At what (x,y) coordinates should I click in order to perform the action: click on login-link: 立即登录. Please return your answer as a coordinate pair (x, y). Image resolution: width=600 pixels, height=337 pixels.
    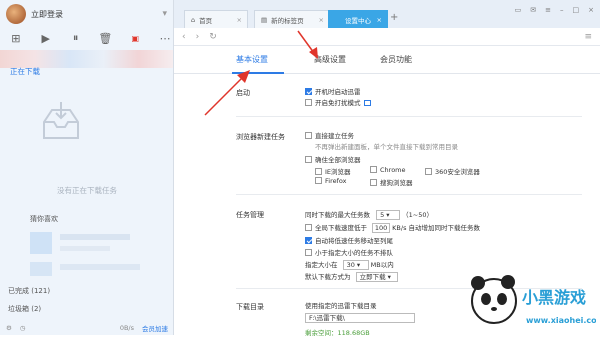
    Looking at the image, I should click on (47, 14).